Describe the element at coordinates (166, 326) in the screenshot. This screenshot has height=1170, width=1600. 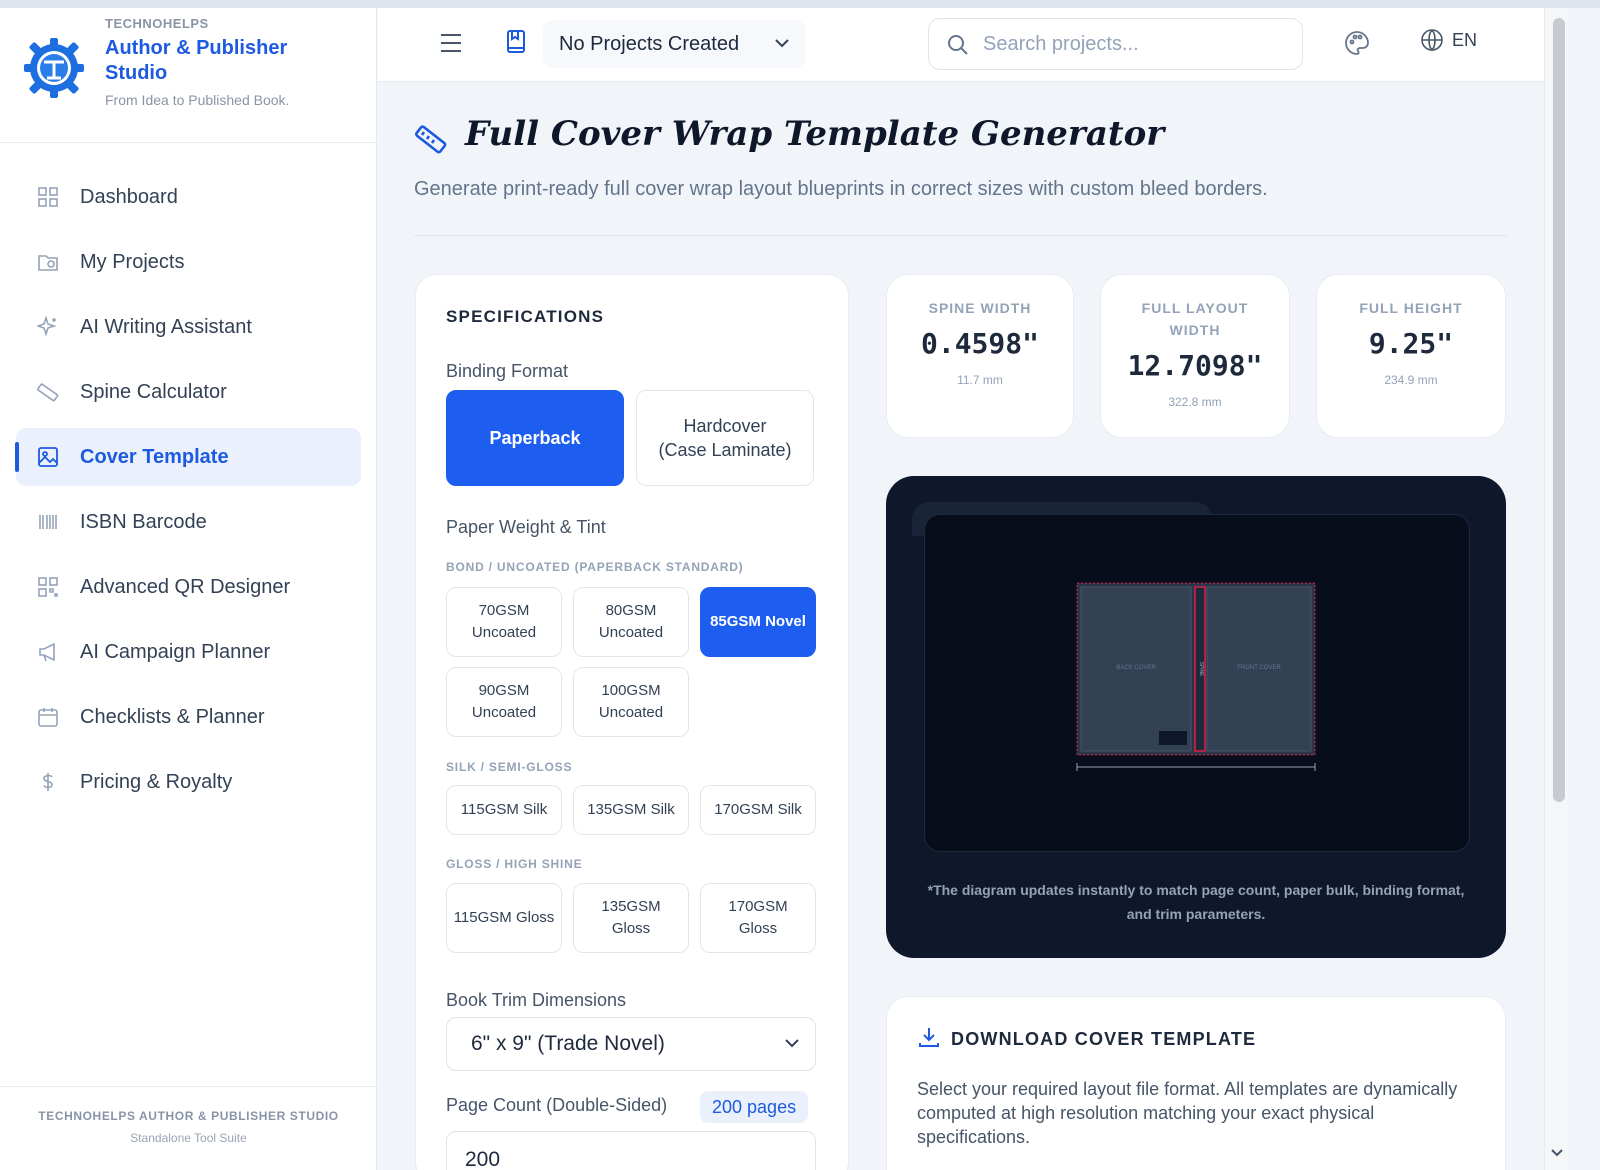
I see `sidebar-item-label: AI Writing Assistant` at that location.